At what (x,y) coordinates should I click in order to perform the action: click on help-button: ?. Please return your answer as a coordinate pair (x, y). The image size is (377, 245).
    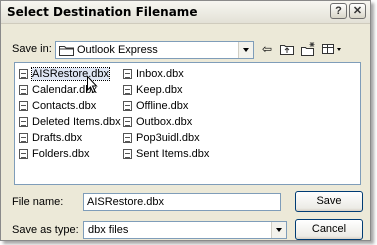
    Looking at the image, I should click on (338, 11).